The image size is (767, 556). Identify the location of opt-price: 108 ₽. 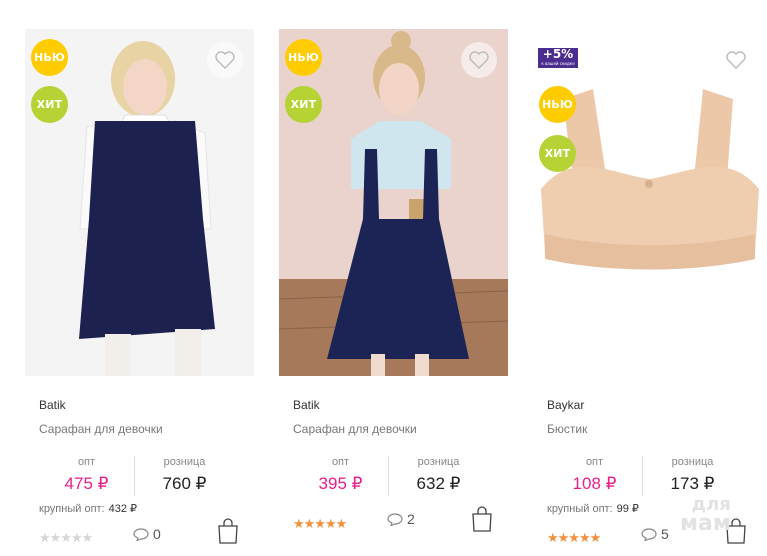
(594, 483).